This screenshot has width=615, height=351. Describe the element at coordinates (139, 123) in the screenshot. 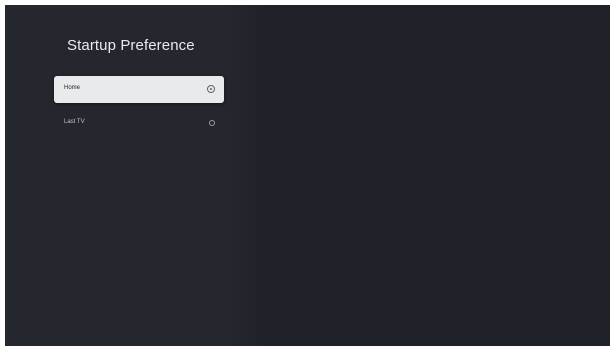

I see `option-last-tv: Last TV` at that location.